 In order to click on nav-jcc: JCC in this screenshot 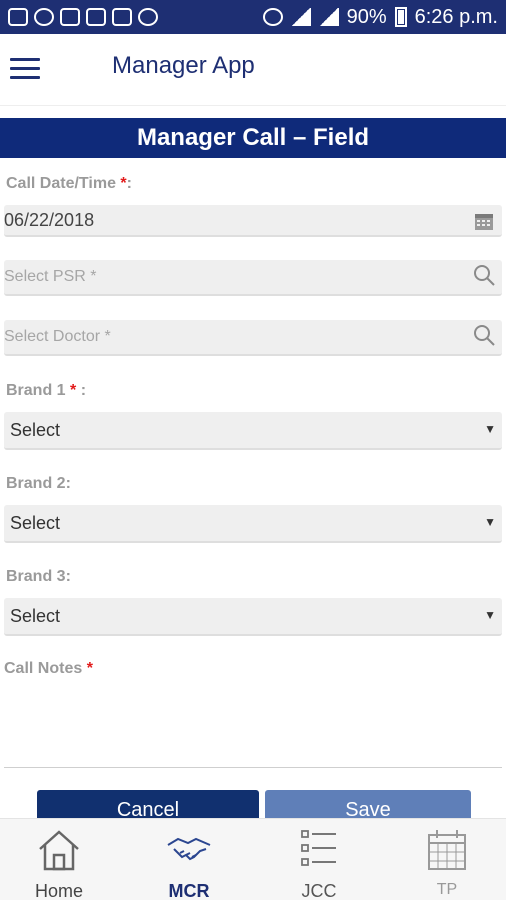, I will do `click(319, 862)`.